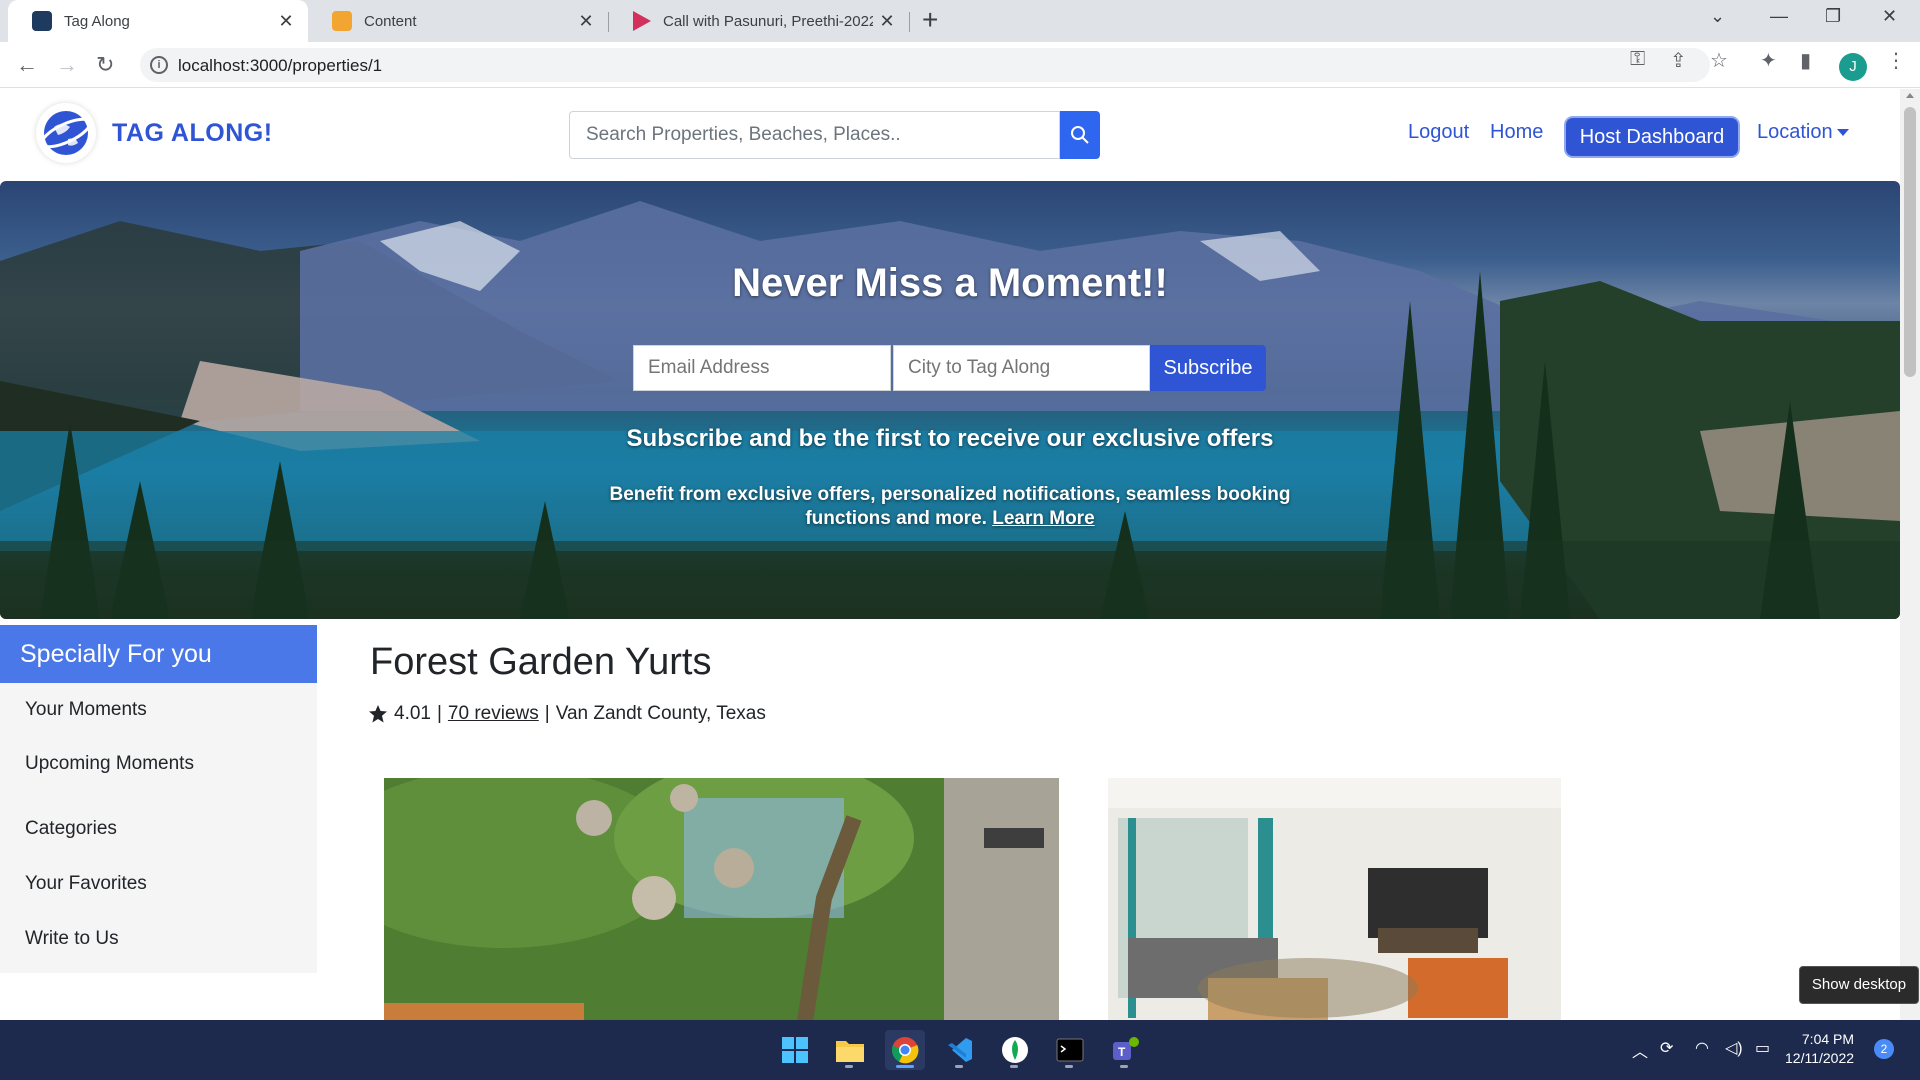 Image resolution: width=1920 pixels, height=1080 pixels. What do you see at coordinates (86, 710) in the screenshot?
I see `sidebar-item-your-moments: Your Moments` at bounding box center [86, 710].